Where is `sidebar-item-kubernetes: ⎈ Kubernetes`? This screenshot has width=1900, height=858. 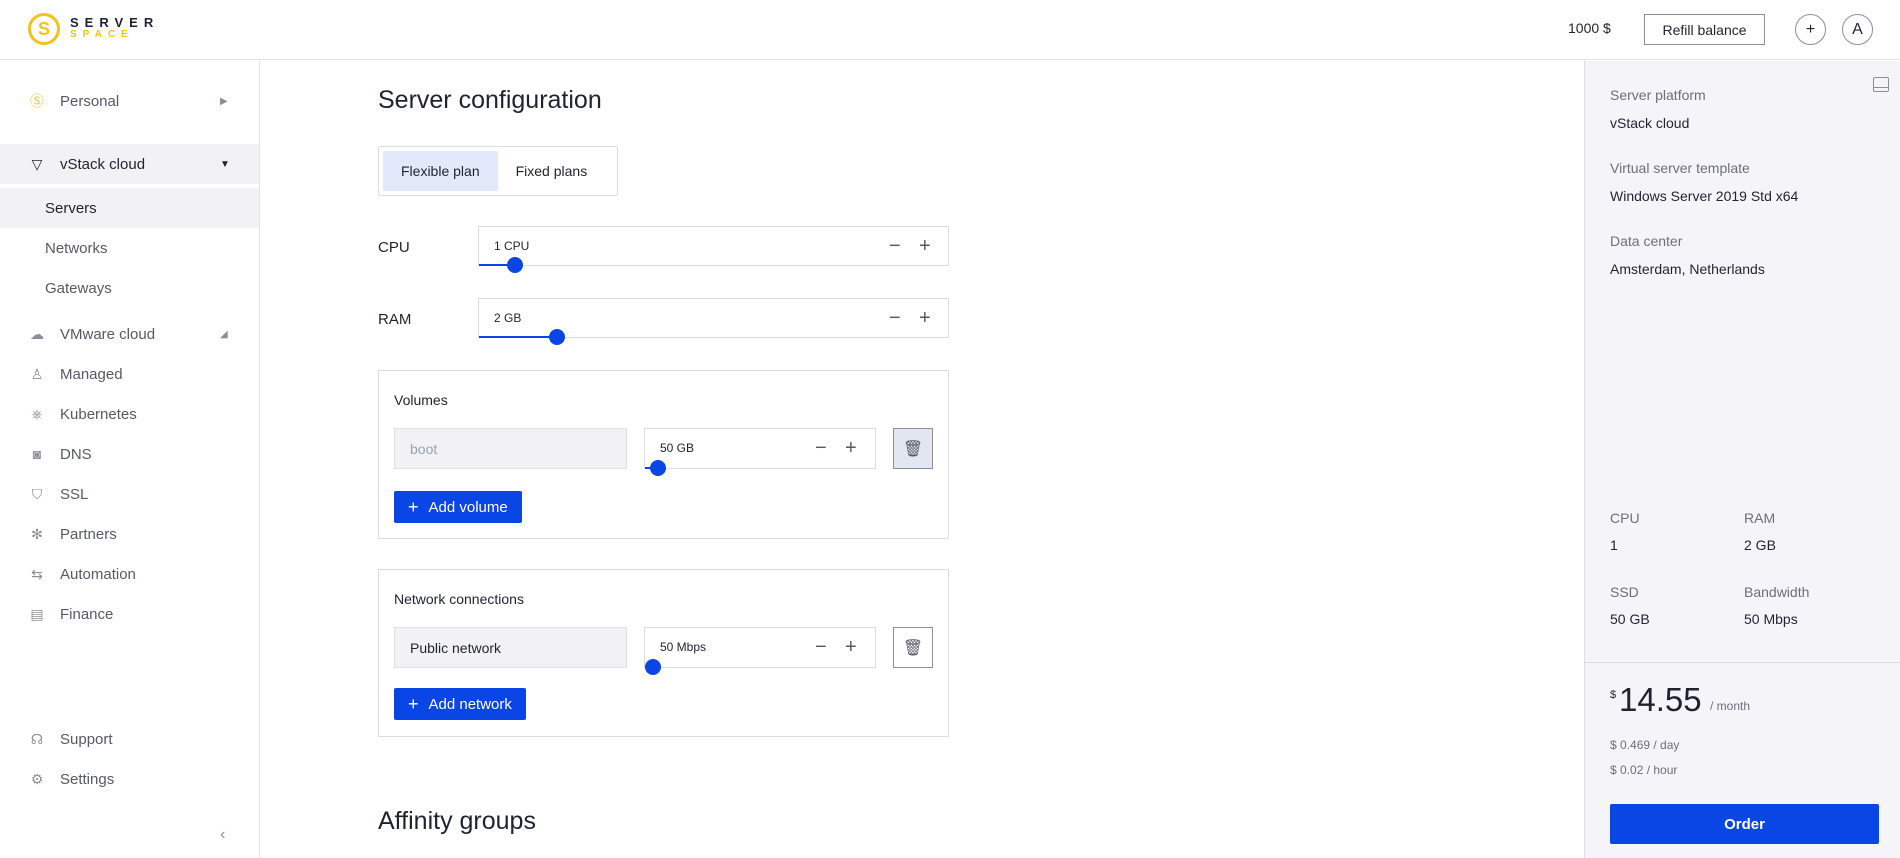 sidebar-item-kubernetes: ⎈ Kubernetes is located at coordinates (129, 414).